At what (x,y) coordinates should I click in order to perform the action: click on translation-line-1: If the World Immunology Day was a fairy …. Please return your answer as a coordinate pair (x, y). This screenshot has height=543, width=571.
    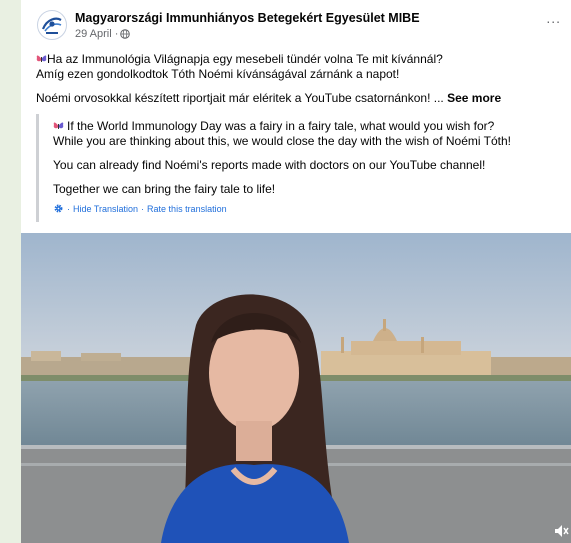
    Looking at the image, I should click on (273, 126).